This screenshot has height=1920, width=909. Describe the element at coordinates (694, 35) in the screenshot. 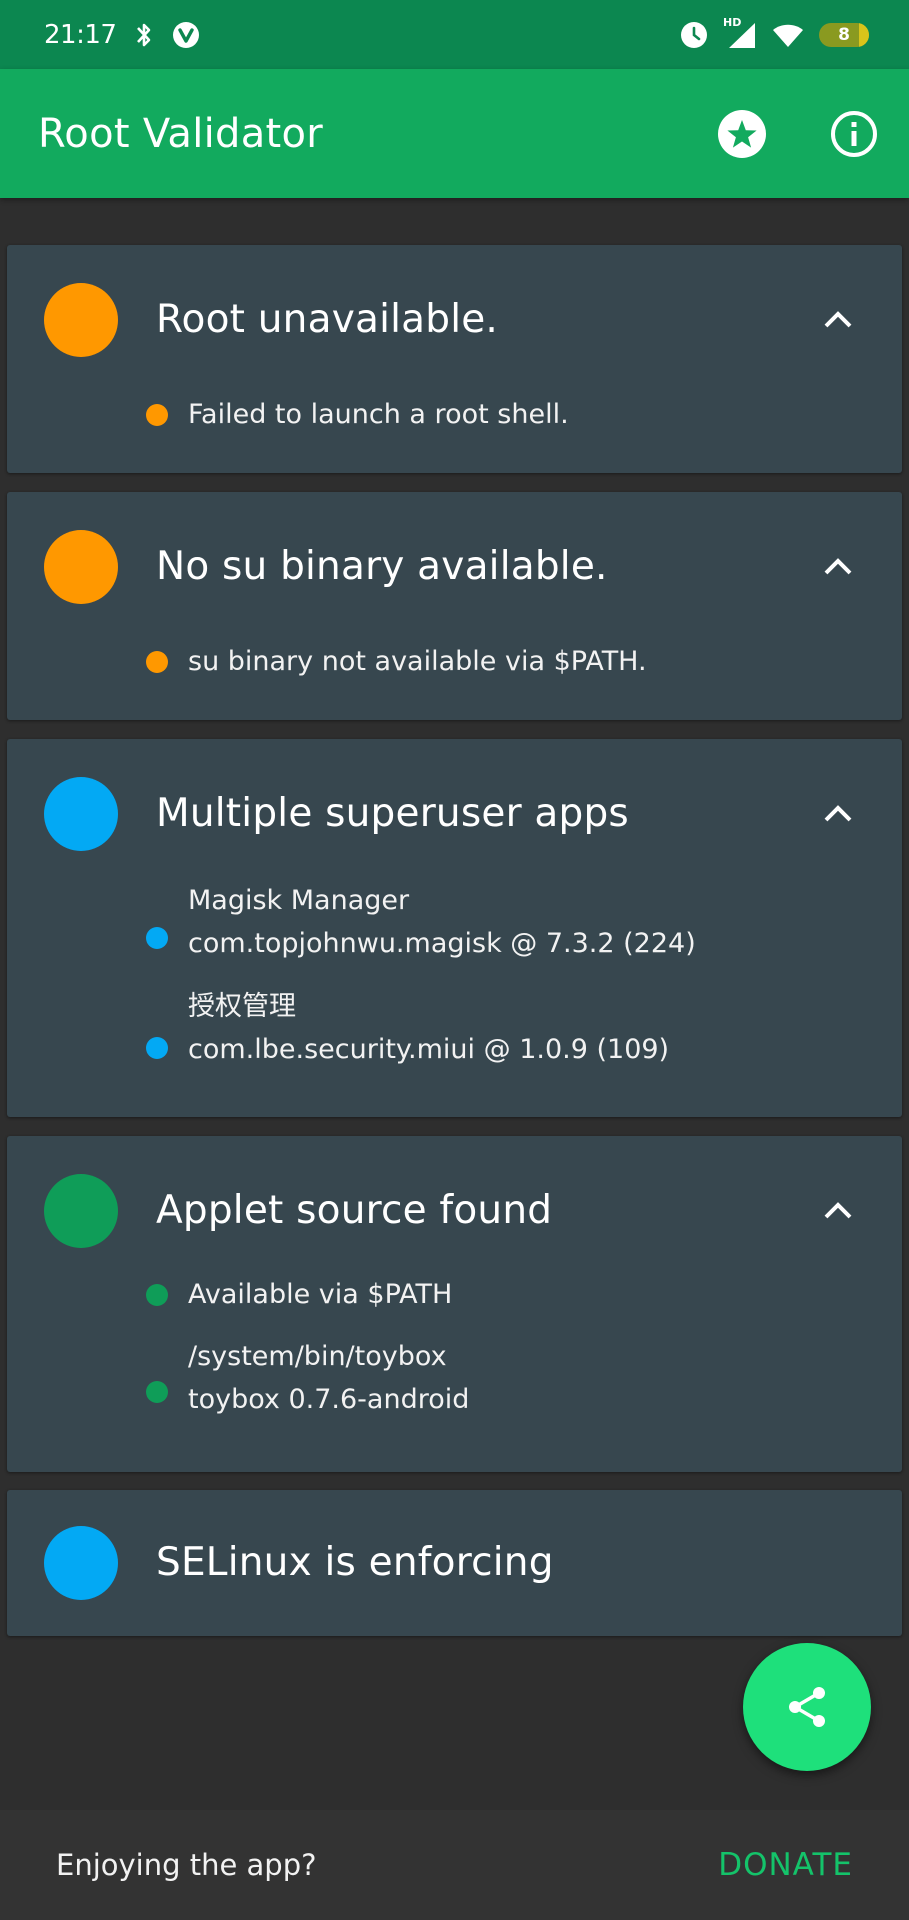

I see `alarm-icon` at that location.